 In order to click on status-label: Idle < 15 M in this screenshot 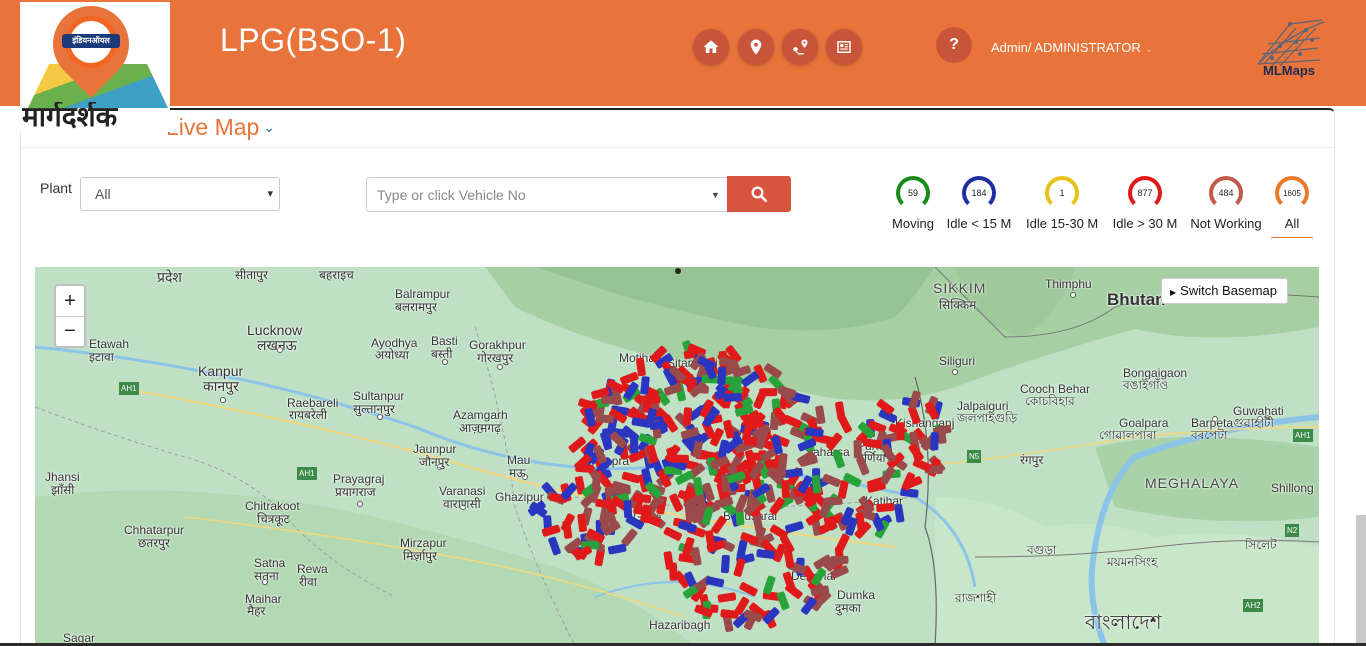, I will do `click(979, 223)`.